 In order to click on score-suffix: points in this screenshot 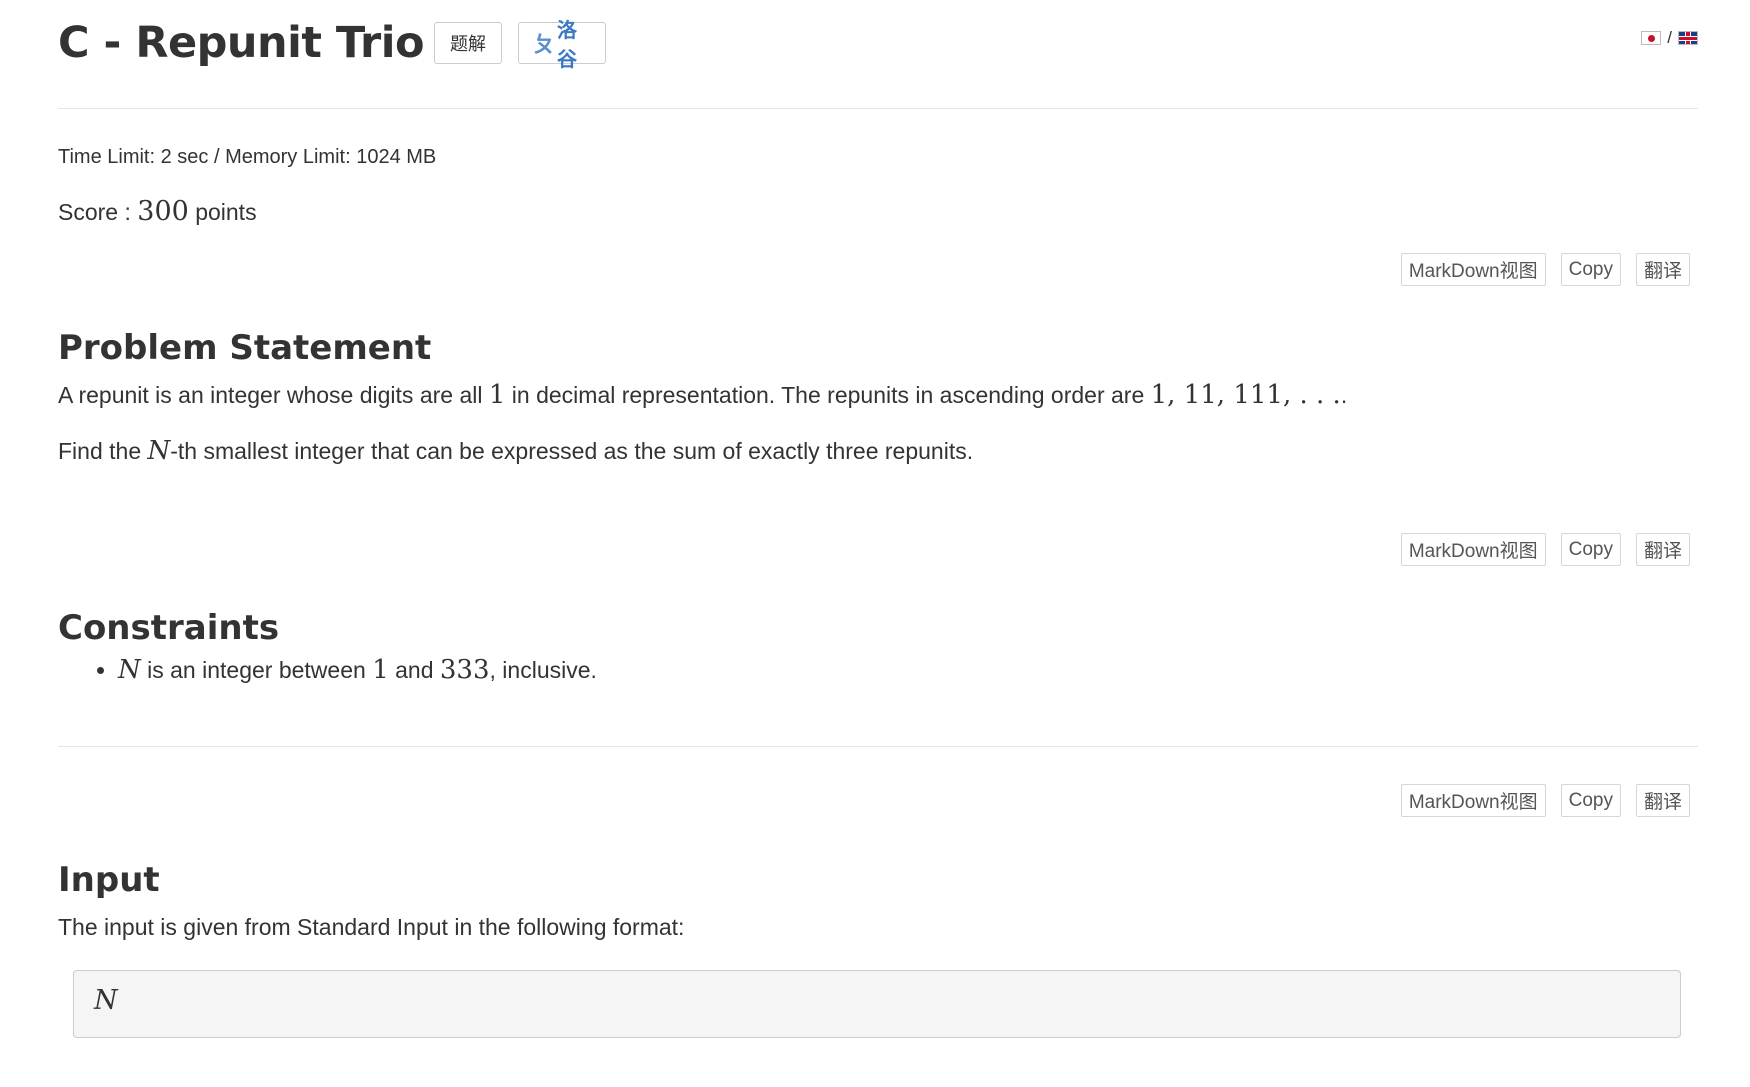, I will do `click(222, 212)`.